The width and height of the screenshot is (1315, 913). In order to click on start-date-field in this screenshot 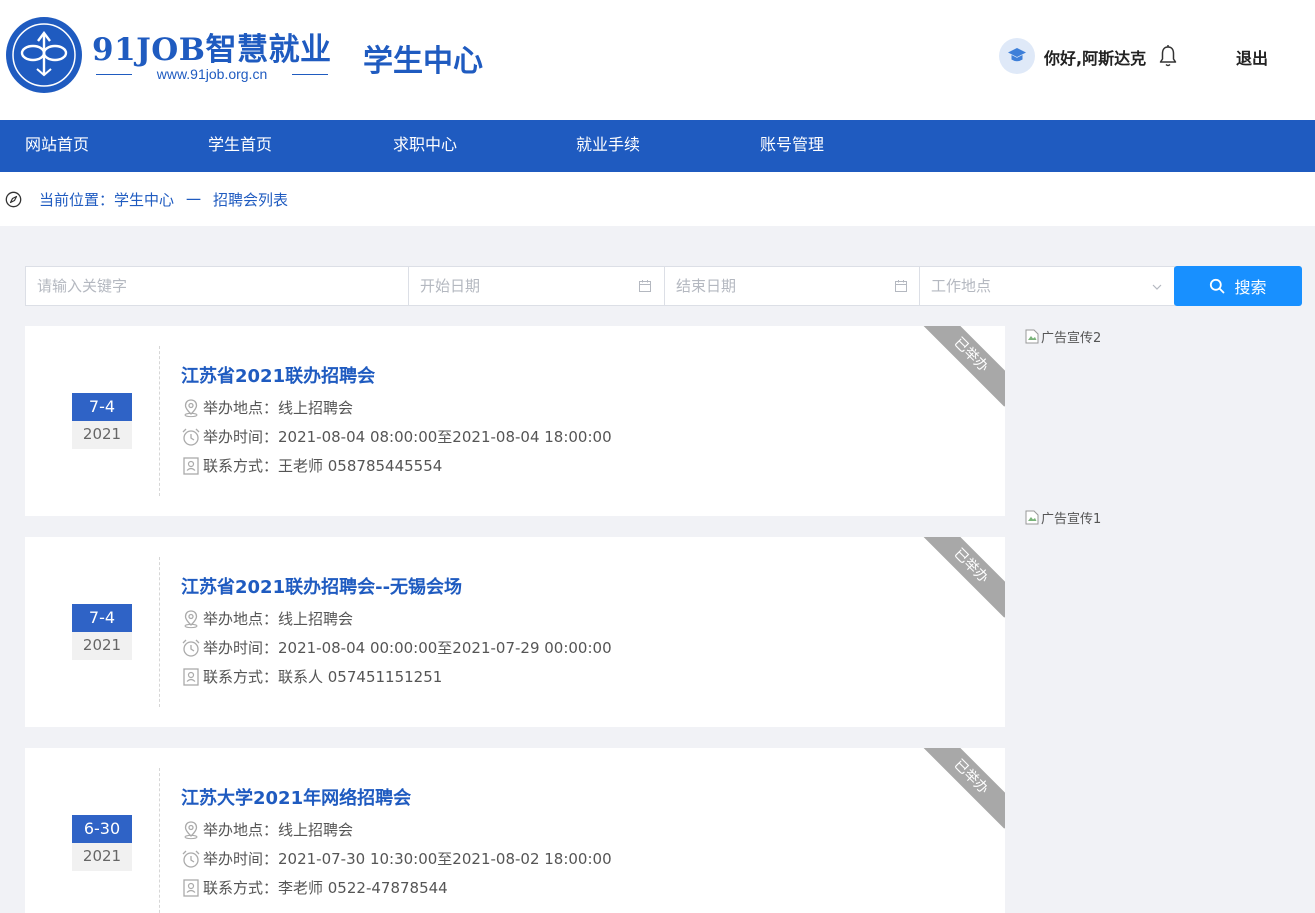, I will do `click(536, 286)`.